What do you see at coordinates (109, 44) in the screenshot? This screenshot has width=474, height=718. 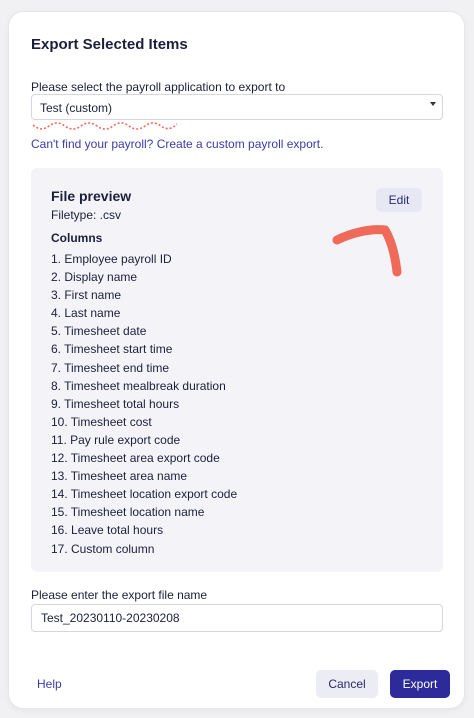 I see `dialog-title: Export Selected Items` at bounding box center [109, 44].